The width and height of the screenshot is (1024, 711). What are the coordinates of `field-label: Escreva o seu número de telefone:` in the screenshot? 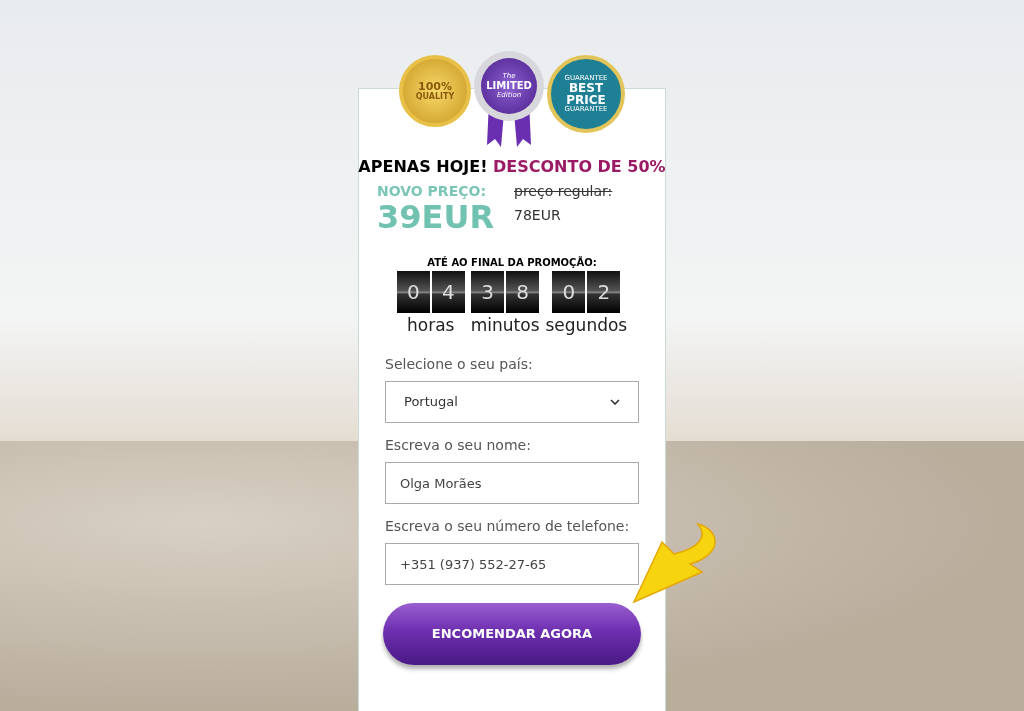 It's located at (508, 526).